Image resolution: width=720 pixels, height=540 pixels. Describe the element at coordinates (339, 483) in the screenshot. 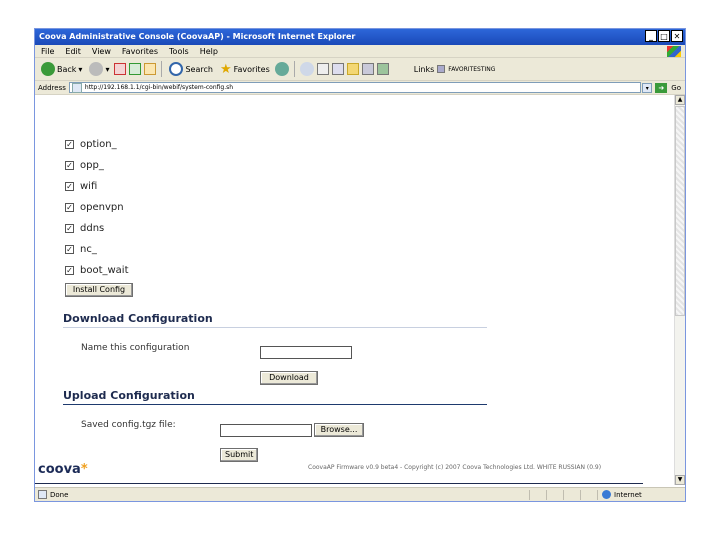

I see `footer-divider` at that location.